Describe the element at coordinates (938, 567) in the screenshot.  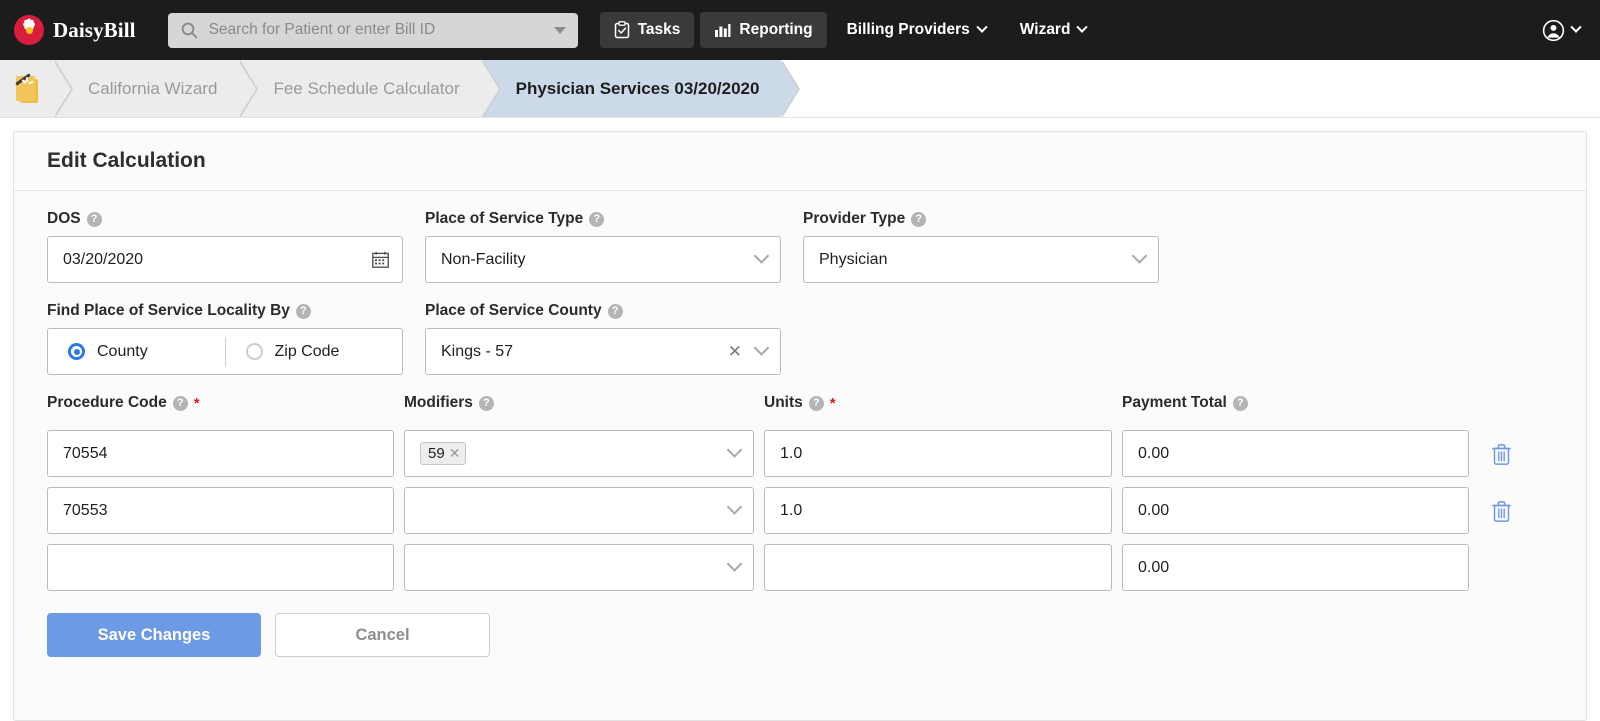
I see `units-input` at that location.